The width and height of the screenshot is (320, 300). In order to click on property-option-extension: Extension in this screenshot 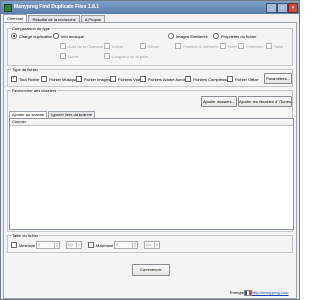, I will do `click(251, 46)`.